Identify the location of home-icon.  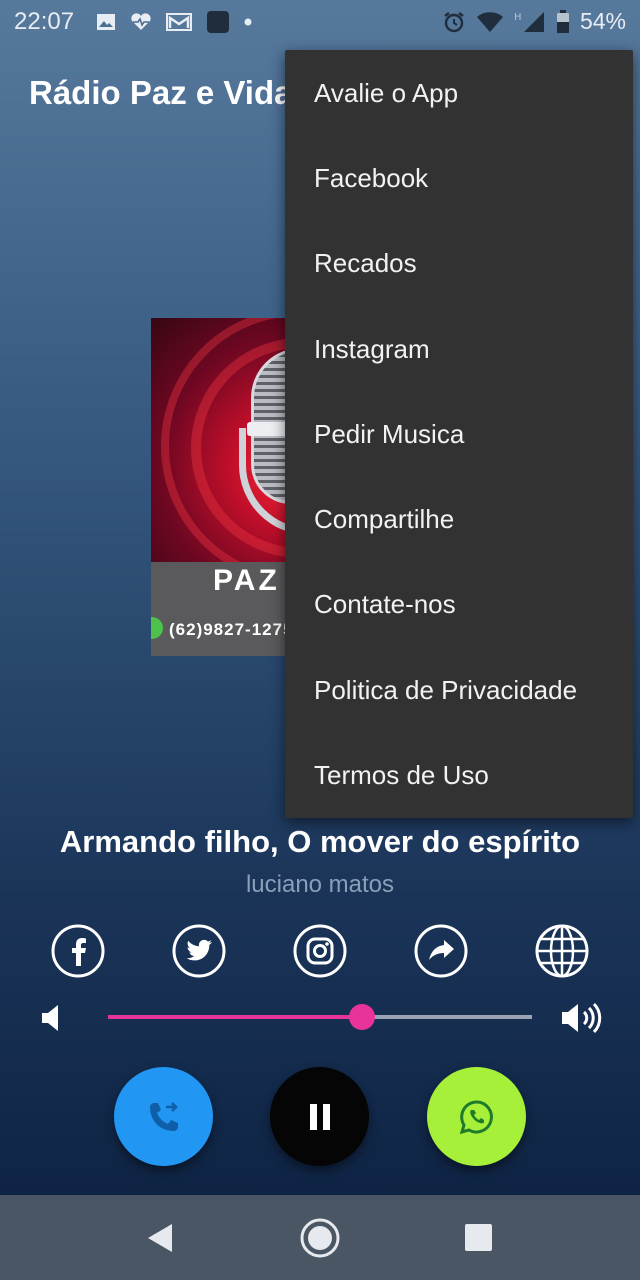
(320, 1238).